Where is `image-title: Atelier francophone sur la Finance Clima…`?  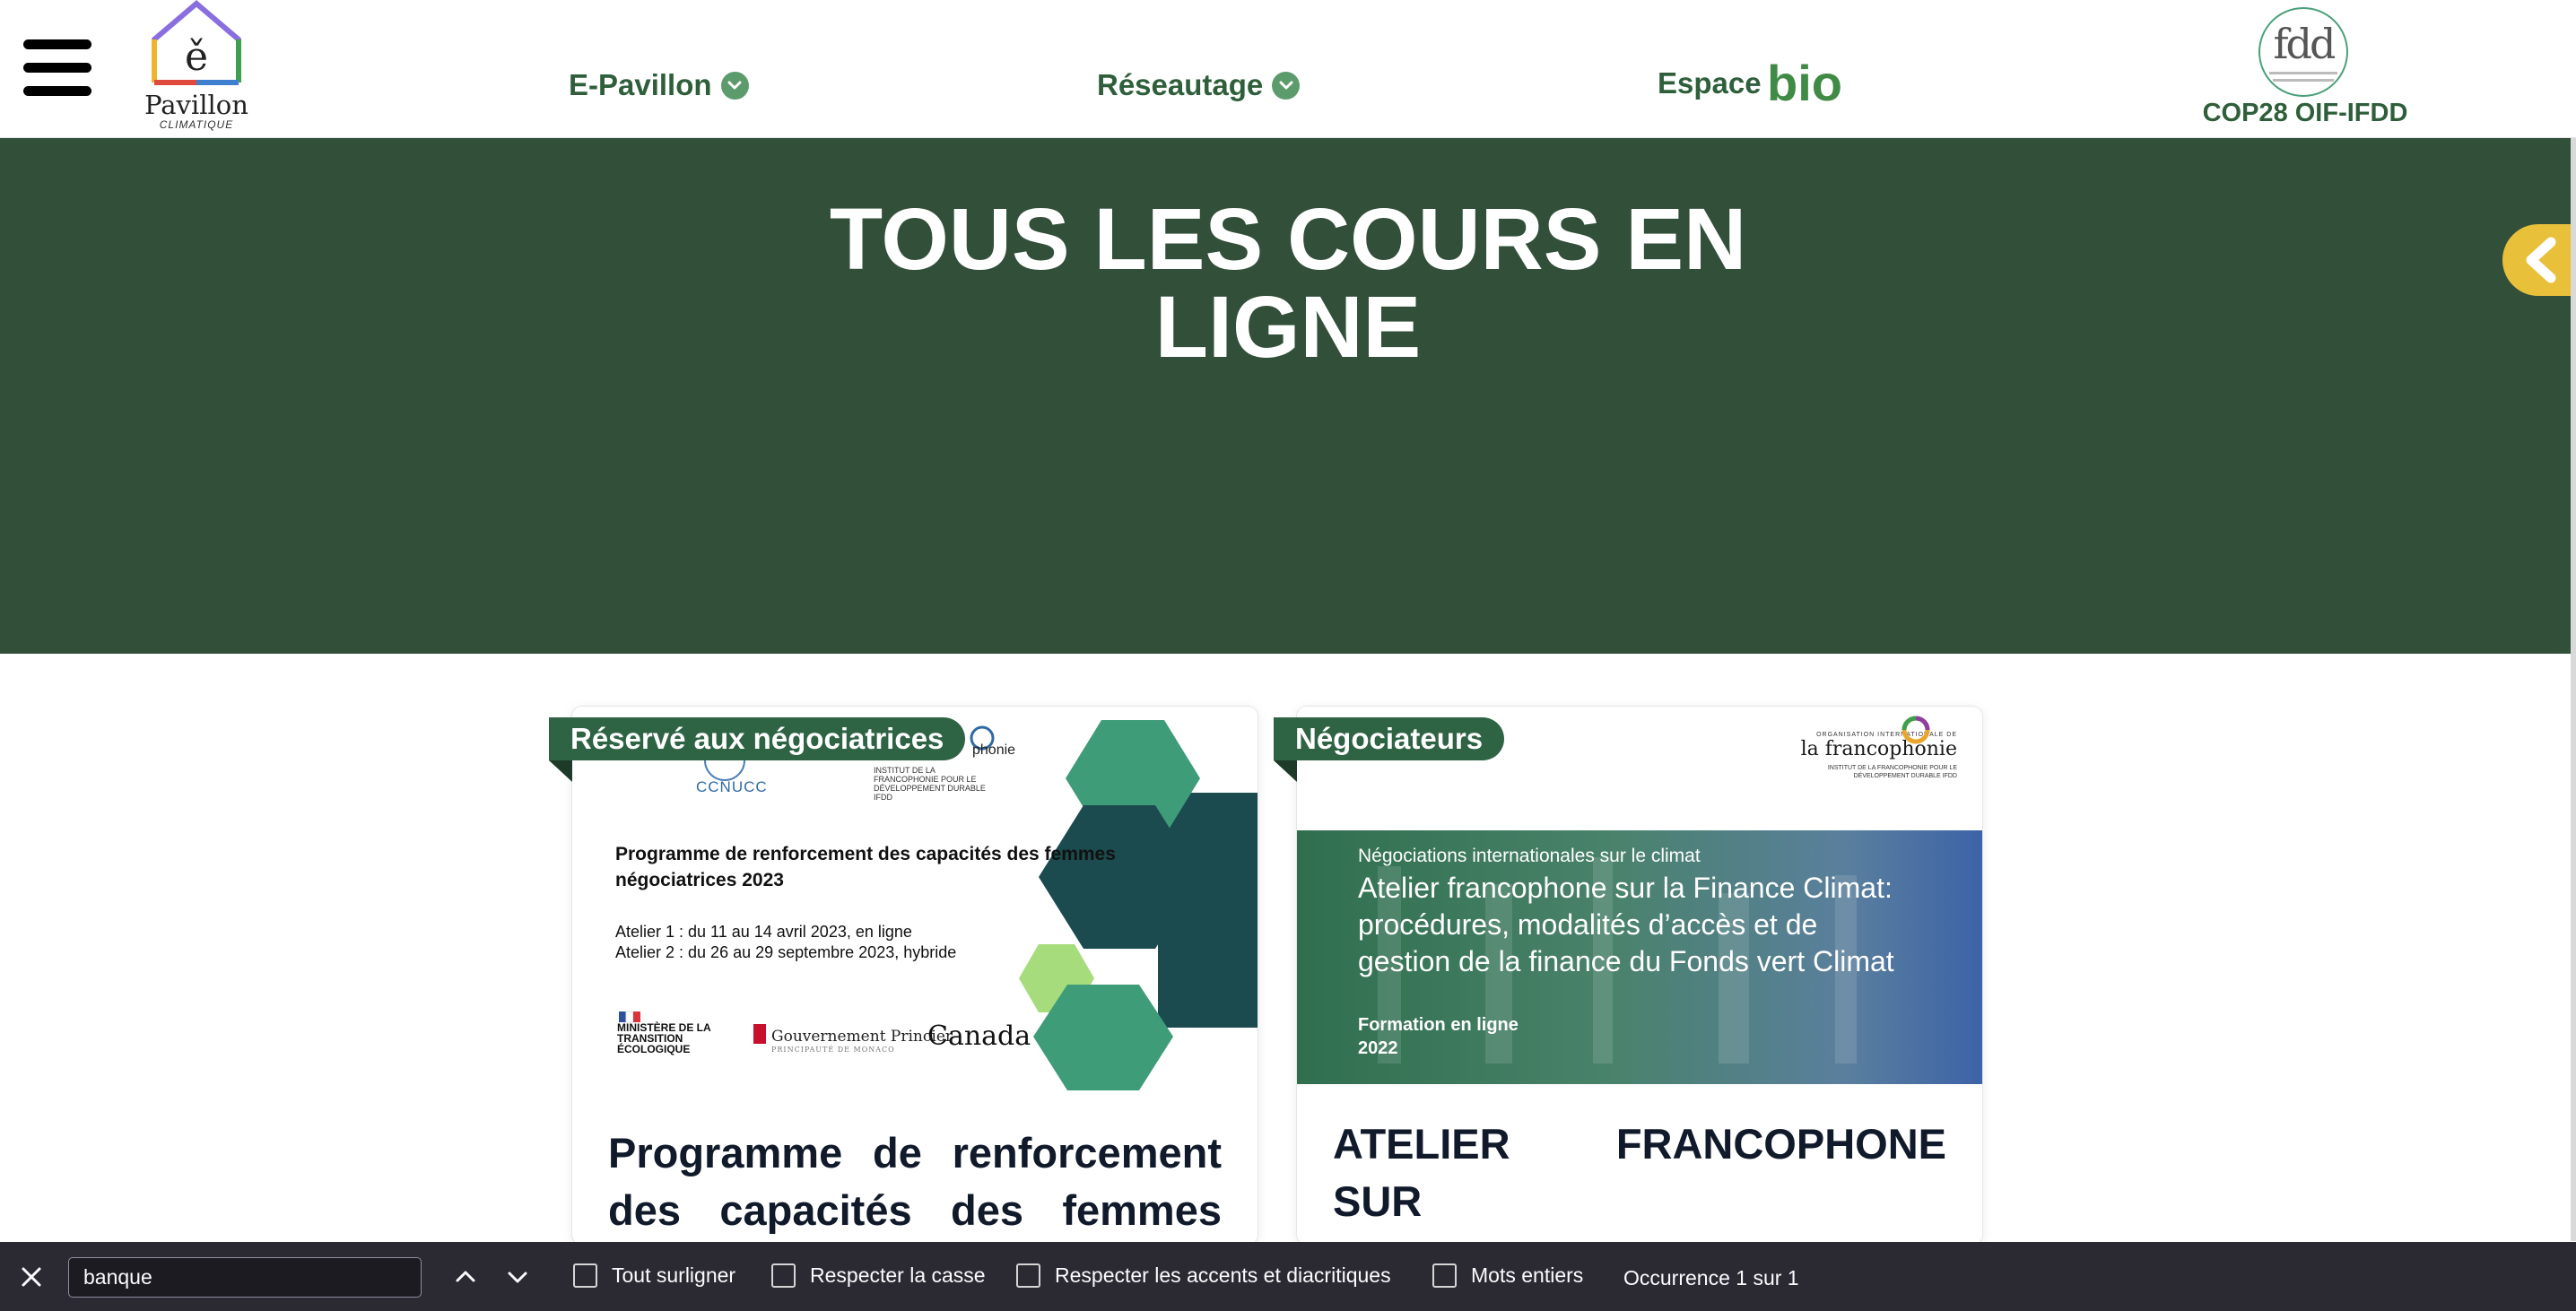
image-title: Atelier francophone sur la Finance Clima… is located at coordinates (1626, 924).